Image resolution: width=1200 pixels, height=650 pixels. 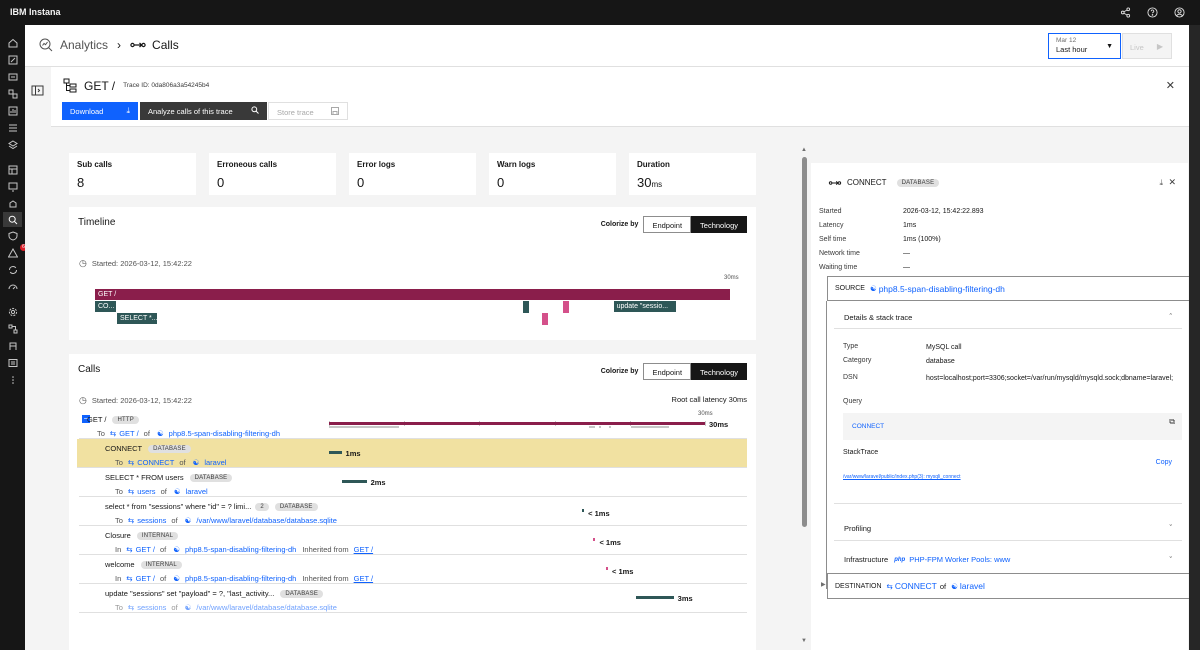 I want to click on stat-label: Erroneous calls, so click(x=247, y=164).